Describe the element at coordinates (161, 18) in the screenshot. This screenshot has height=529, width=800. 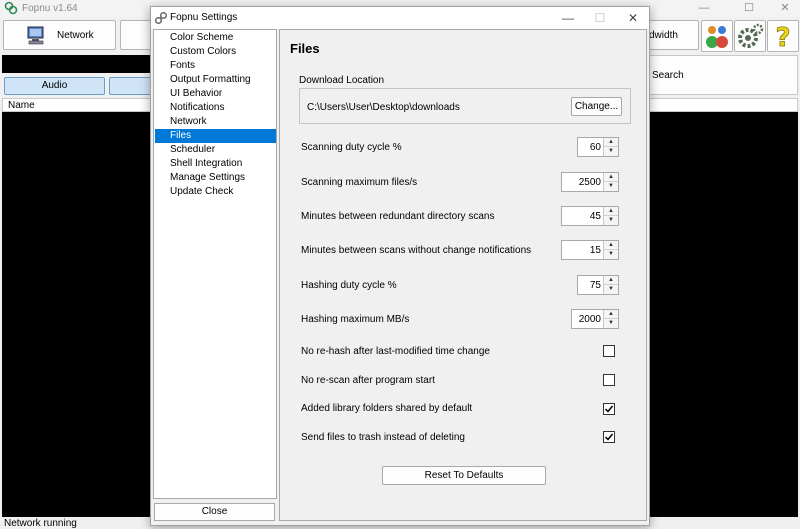
I see `settings-link-icon` at that location.